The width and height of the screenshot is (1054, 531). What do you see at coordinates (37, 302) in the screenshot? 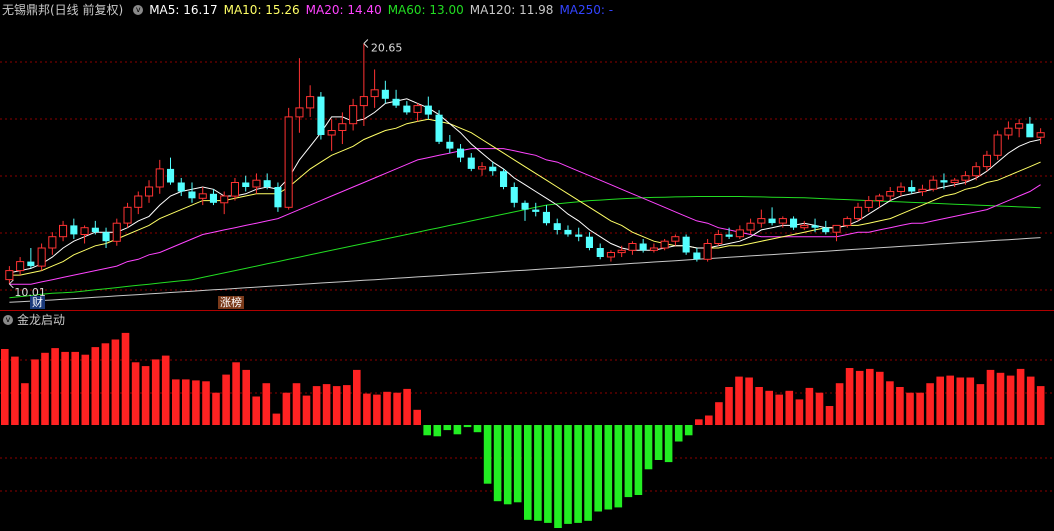
I see `finance-tag: 财` at bounding box center [37, 302].